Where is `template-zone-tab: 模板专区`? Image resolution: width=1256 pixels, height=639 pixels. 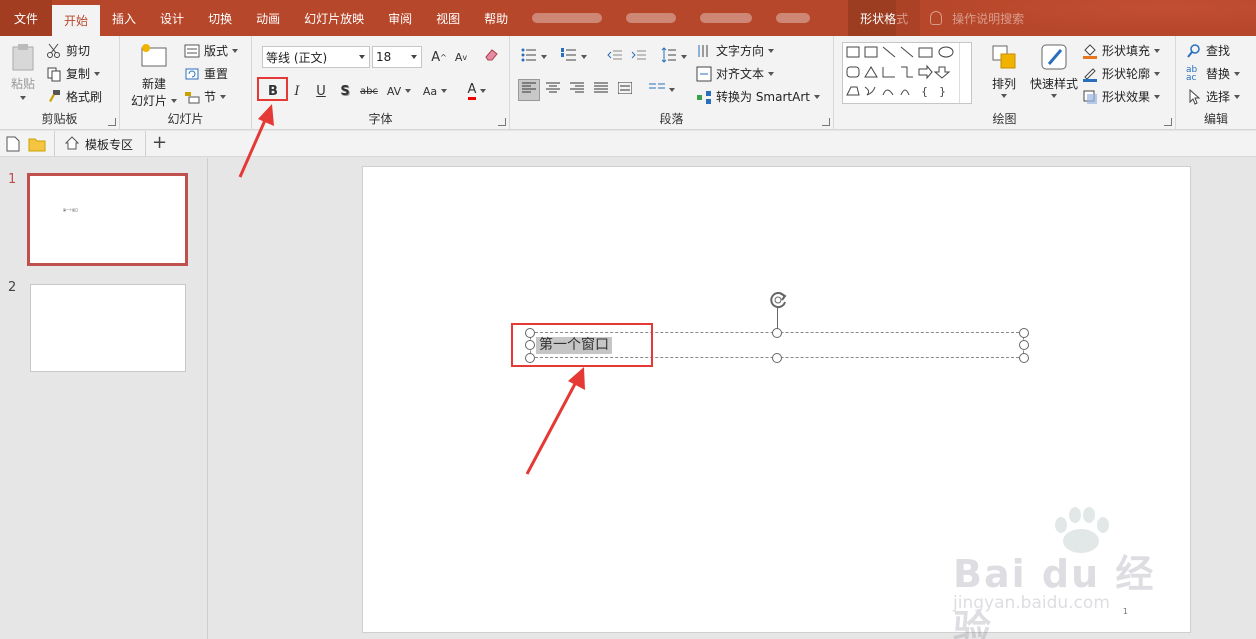
template-zone-tab: 模板专区 is located at coordinates (100, 144).